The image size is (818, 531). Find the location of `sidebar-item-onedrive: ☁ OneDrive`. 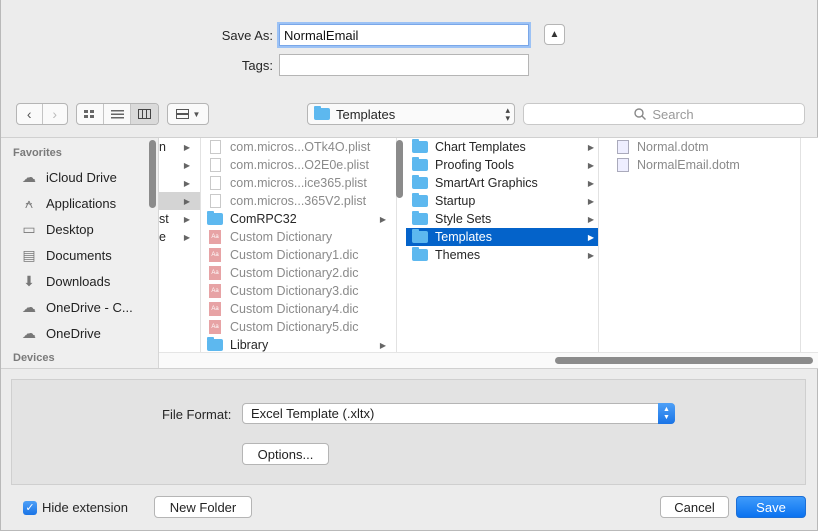

sidebar-item-onedrive: ☁ OneDrive is located at coordinates (79, 333).